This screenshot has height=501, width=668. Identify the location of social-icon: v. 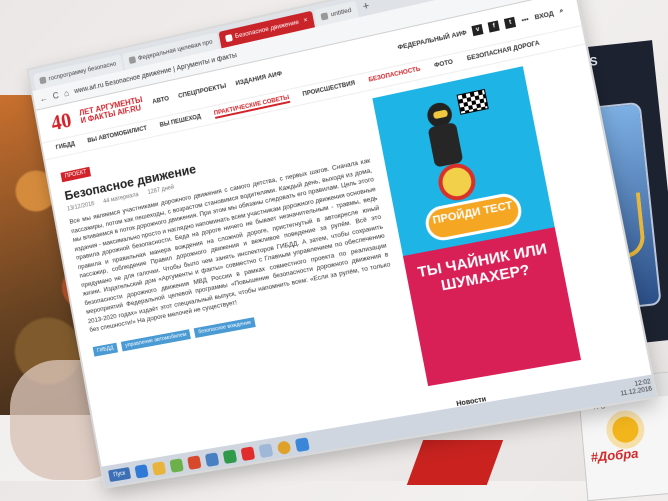
(477, 30).